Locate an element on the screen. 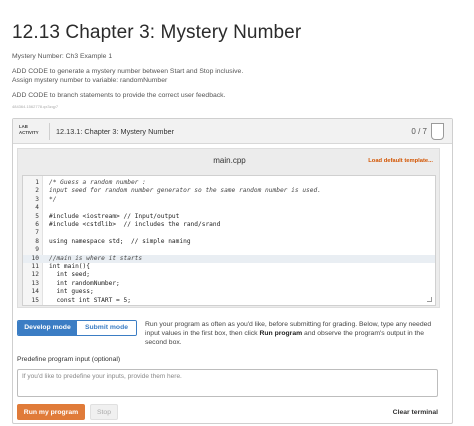 The image size is (474, 426). code-line: 4 is located at coordinates (229, 208).